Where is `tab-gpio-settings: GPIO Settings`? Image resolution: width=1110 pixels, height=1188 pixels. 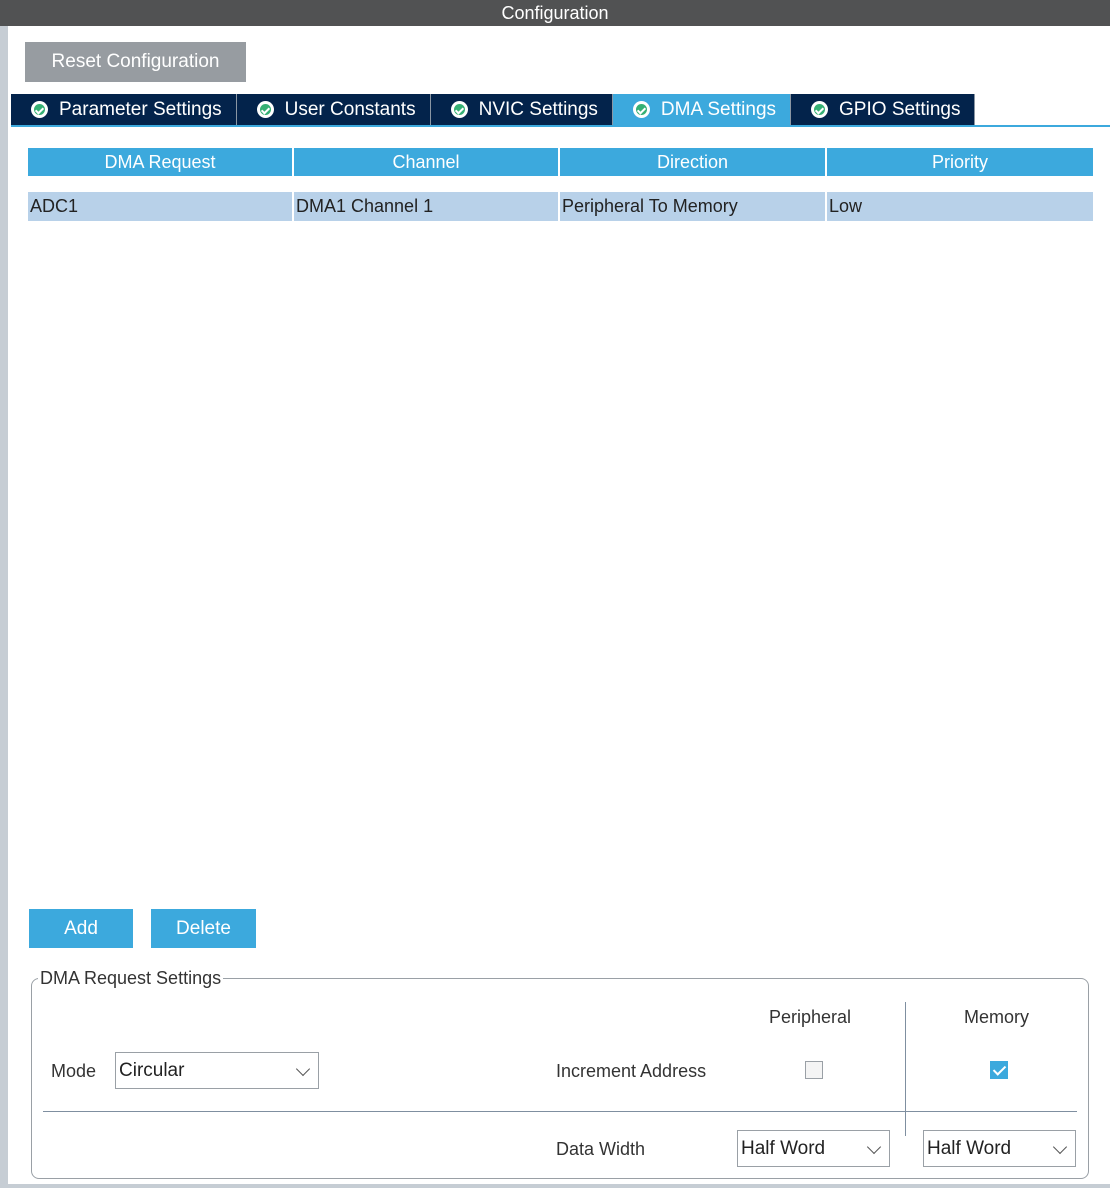
tab-gpio-settings: GPIO Settings is located at coordinates (883, 109).